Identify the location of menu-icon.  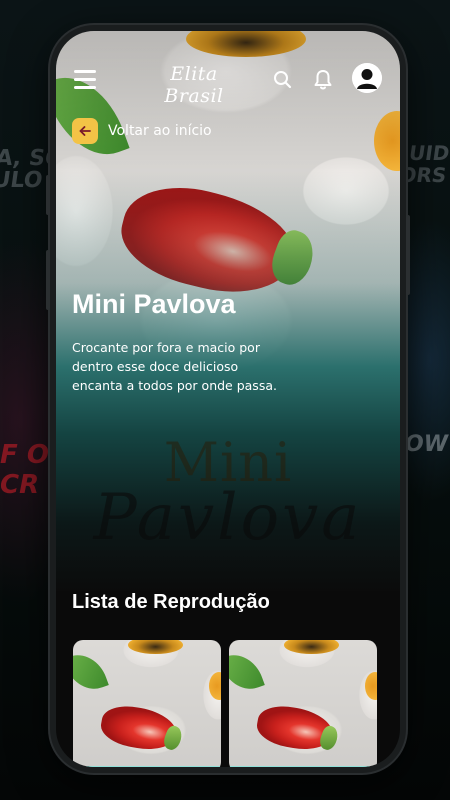
(85, 79).